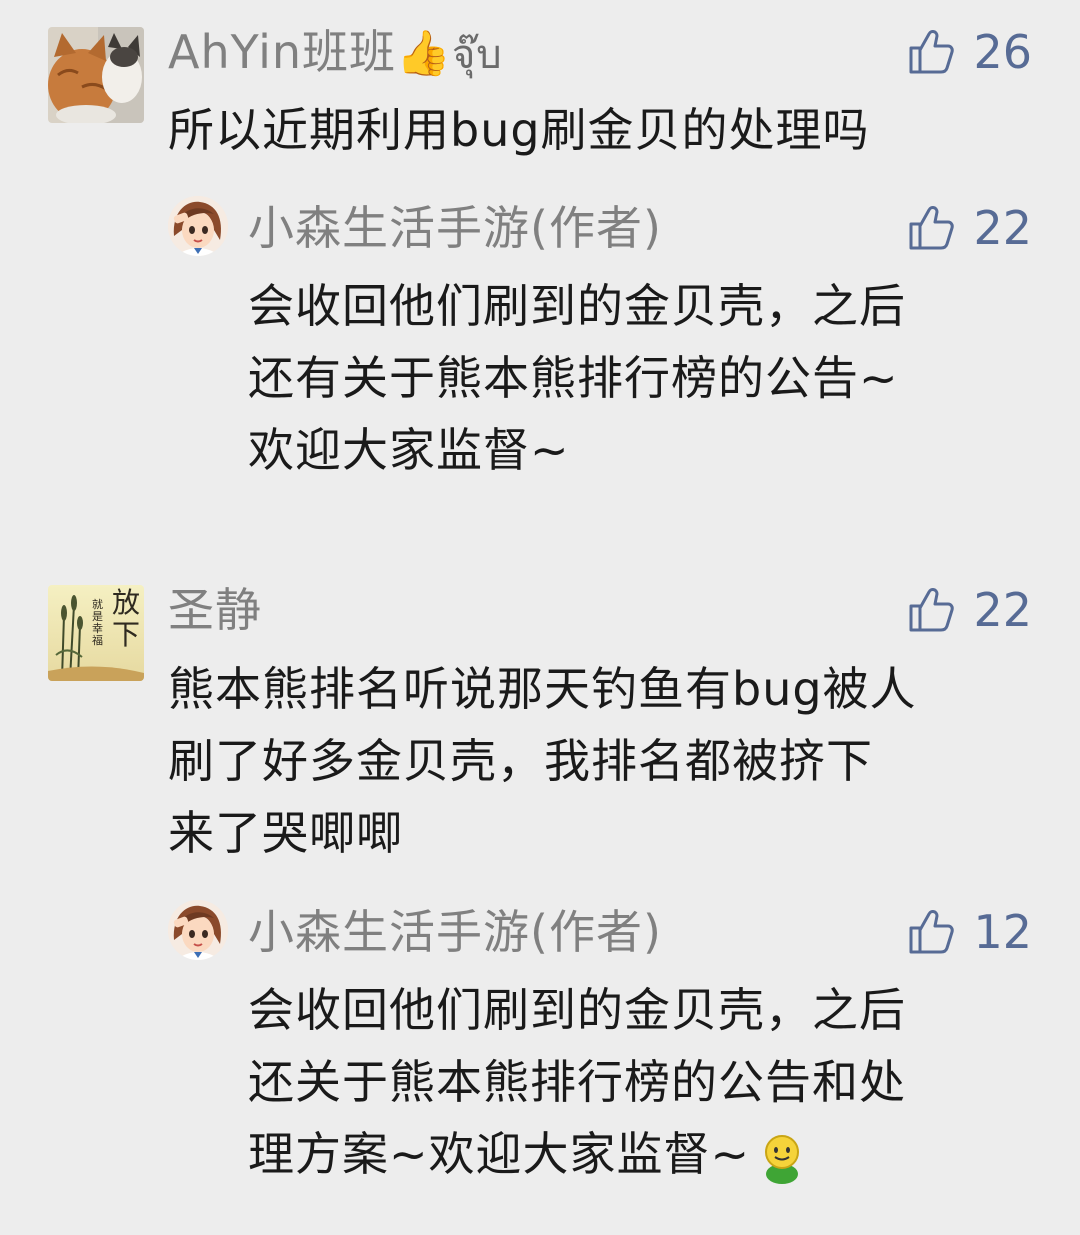  I want to click on reply-like-count: 12, so click(1002, 932).